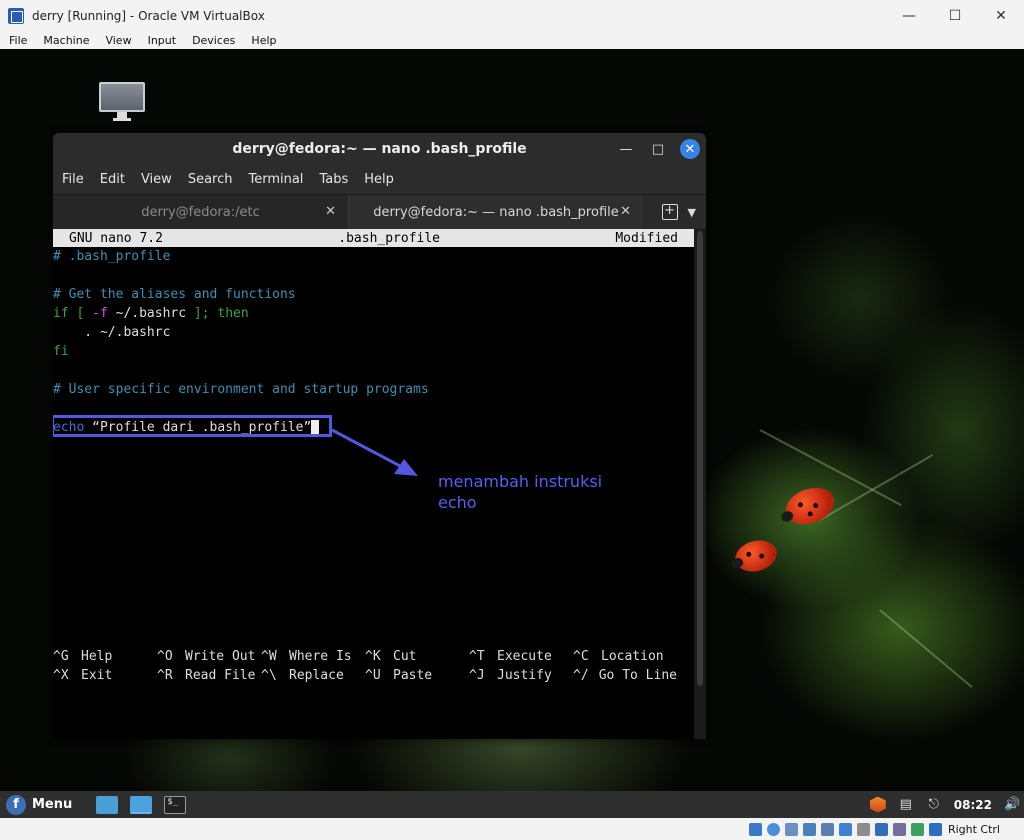 This screenshot has width=1024, height=840. I want to click on host-menu-help: Help, so click(262, 40).